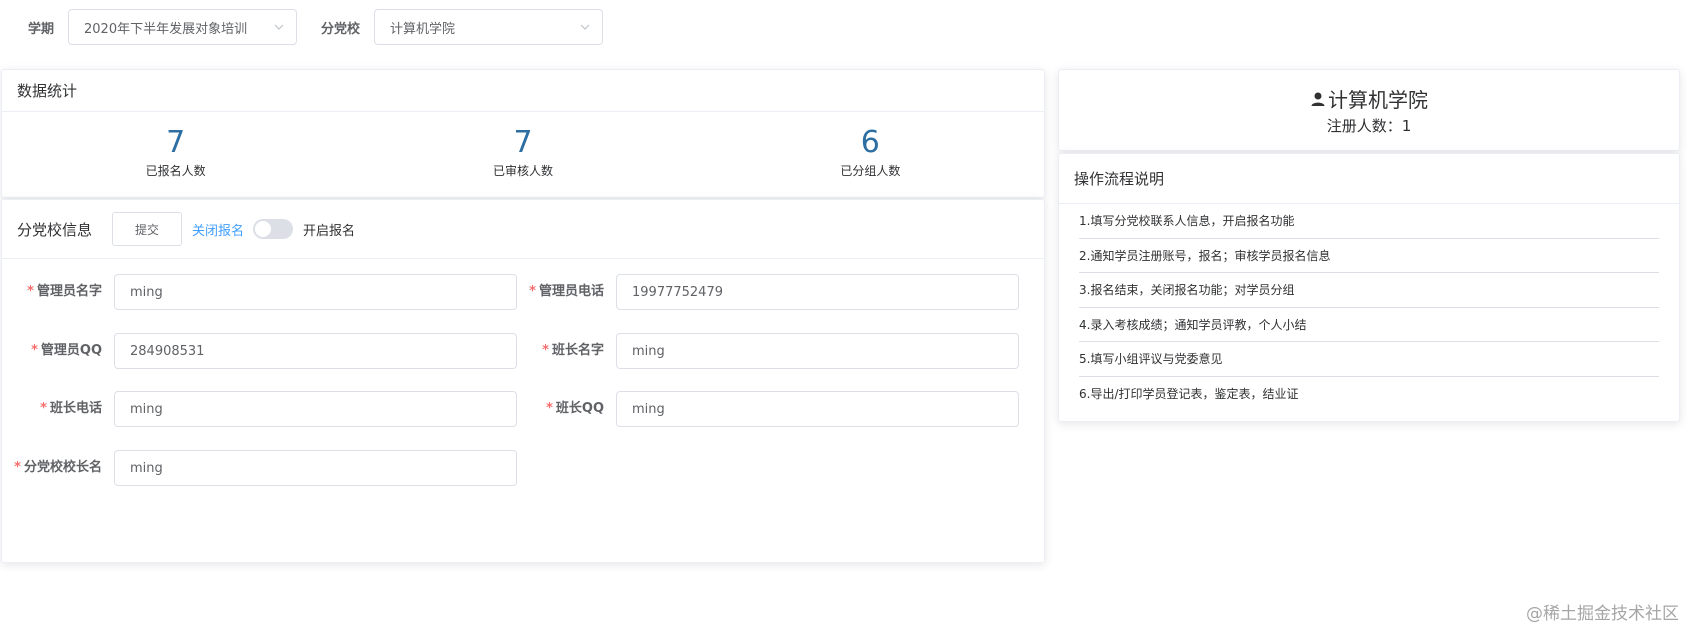 This screenshot has height=629, width=1687. What do you see at coordinates (315, 468) in the screenshot?
I see `principal-name-input: ming` at bounding box center [315, 468].